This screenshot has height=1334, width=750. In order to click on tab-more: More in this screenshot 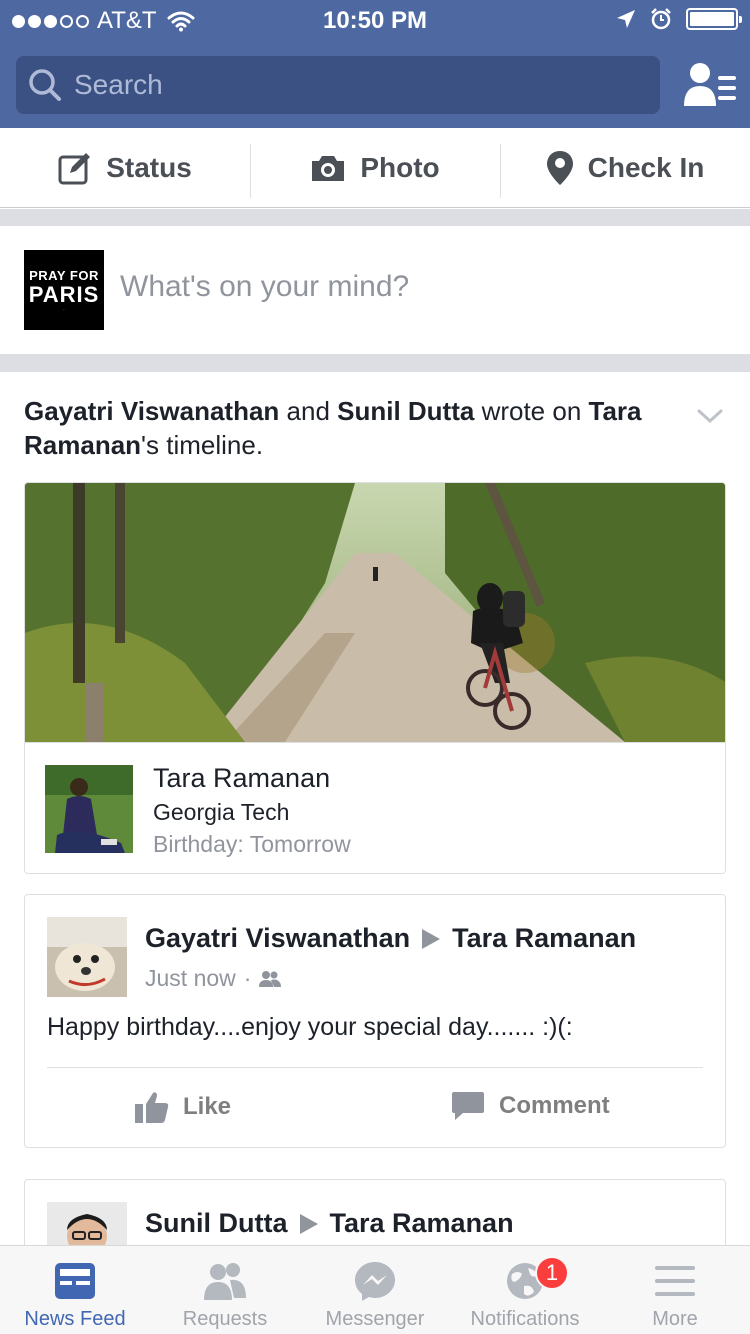, I will do `click(675, 1290)`.